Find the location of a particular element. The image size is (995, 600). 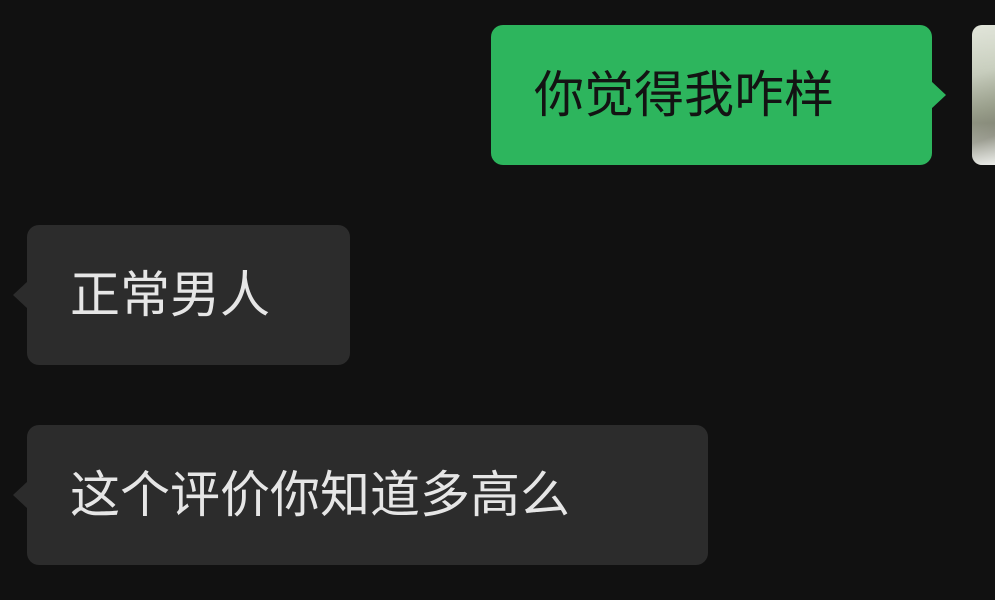

message-text: 这个评价你知道多高么 is located at coordinates (320, 495).